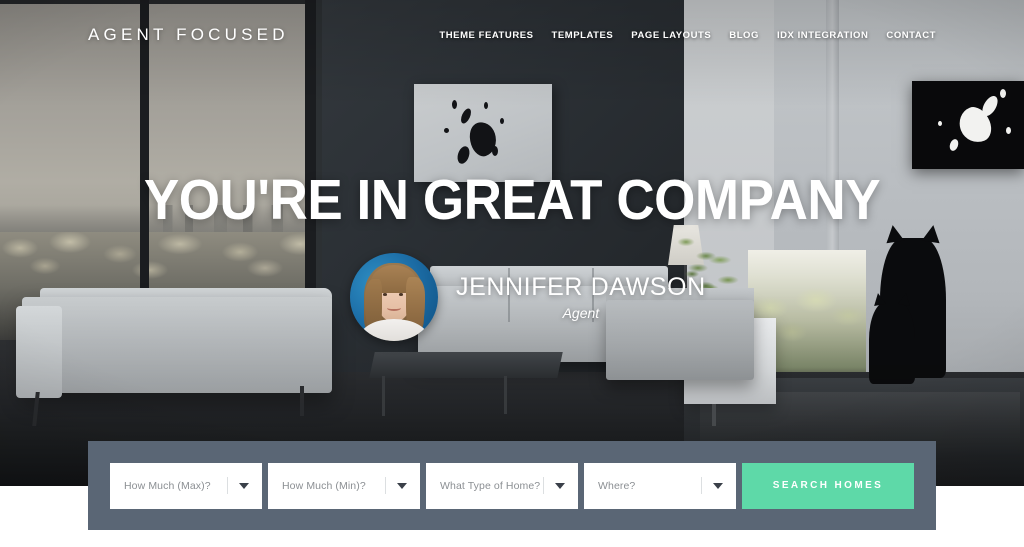  I want to click on price-min-caret-wrap, so click(402, 486).